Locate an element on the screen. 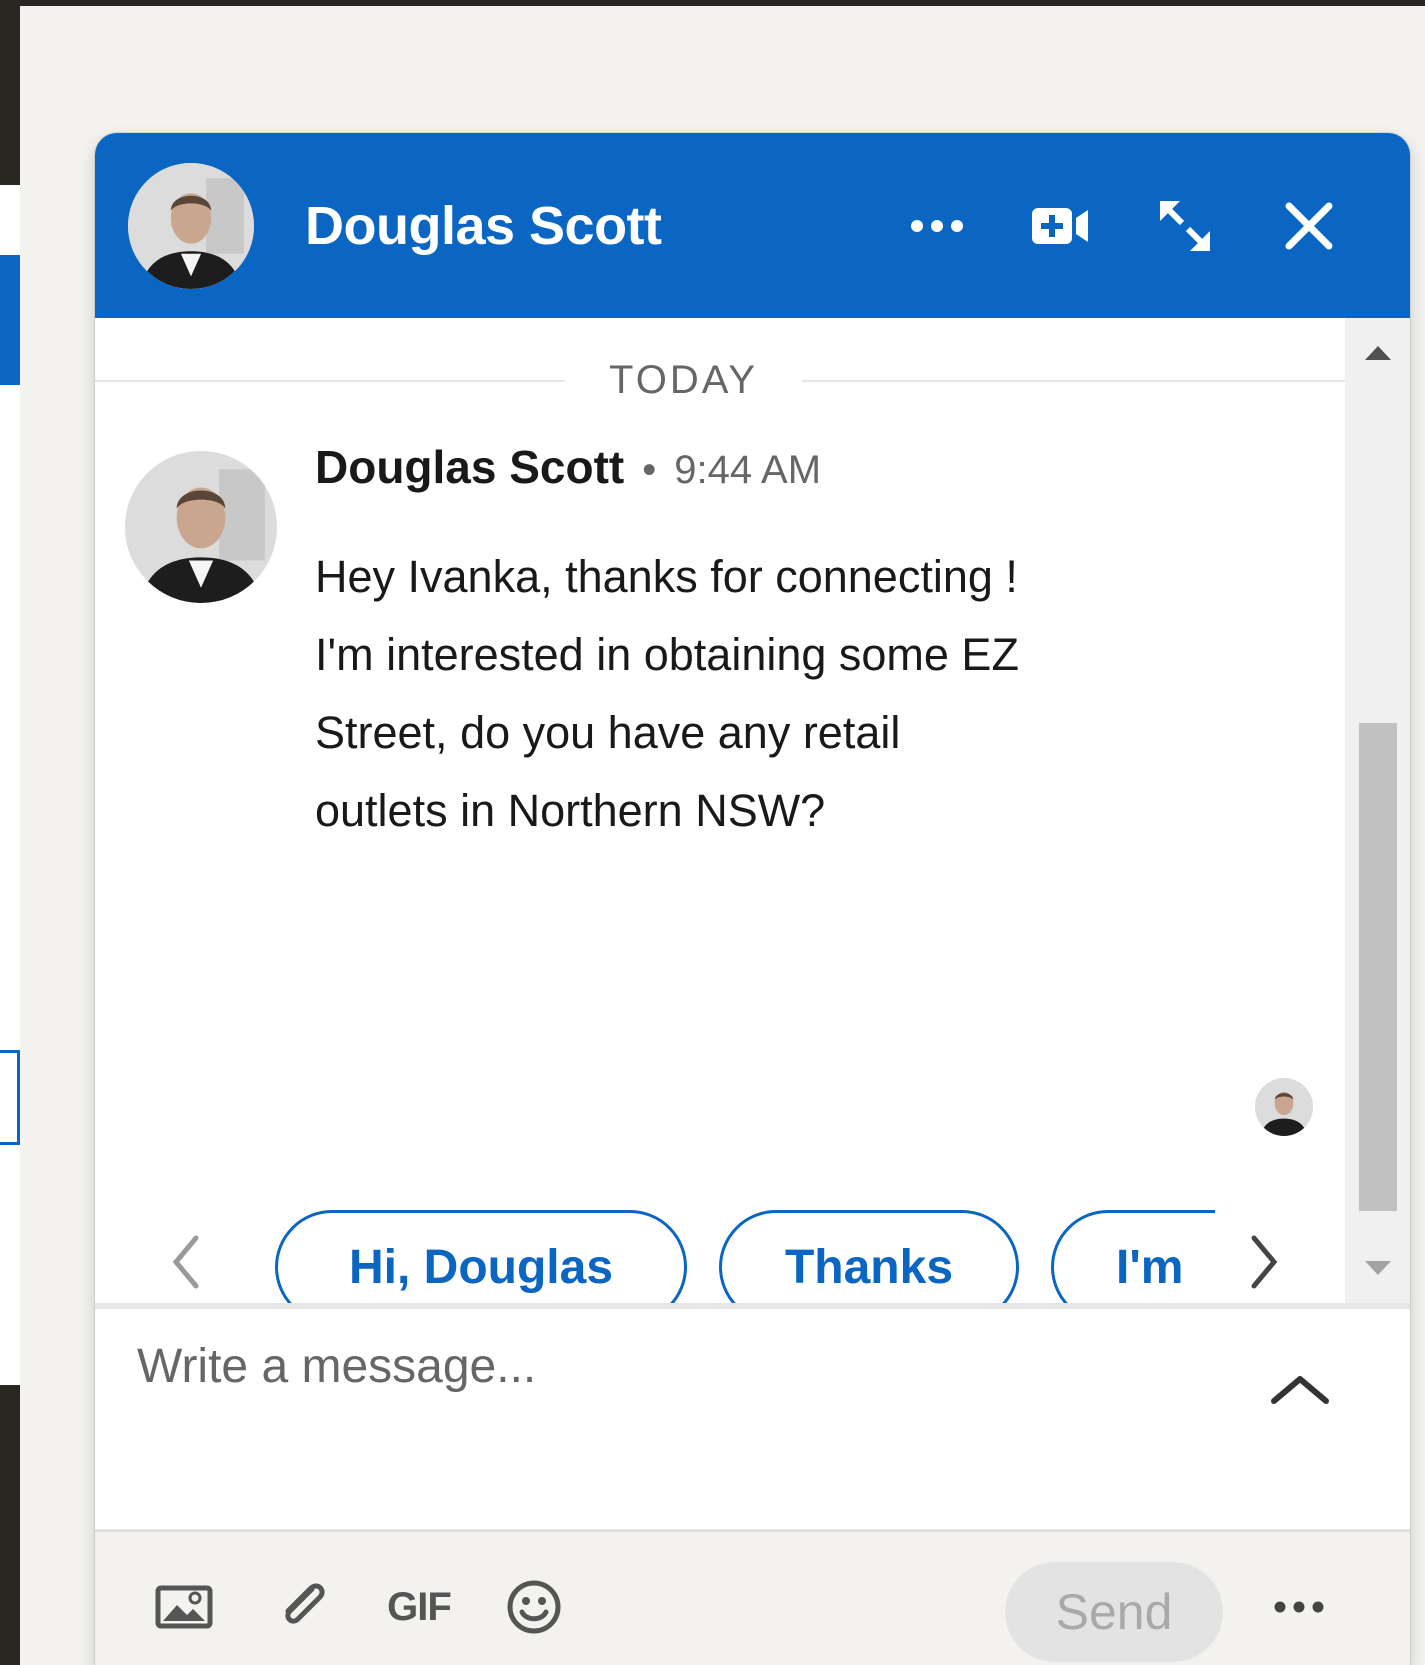  sender-avatar is located at coordinates (201, 527).